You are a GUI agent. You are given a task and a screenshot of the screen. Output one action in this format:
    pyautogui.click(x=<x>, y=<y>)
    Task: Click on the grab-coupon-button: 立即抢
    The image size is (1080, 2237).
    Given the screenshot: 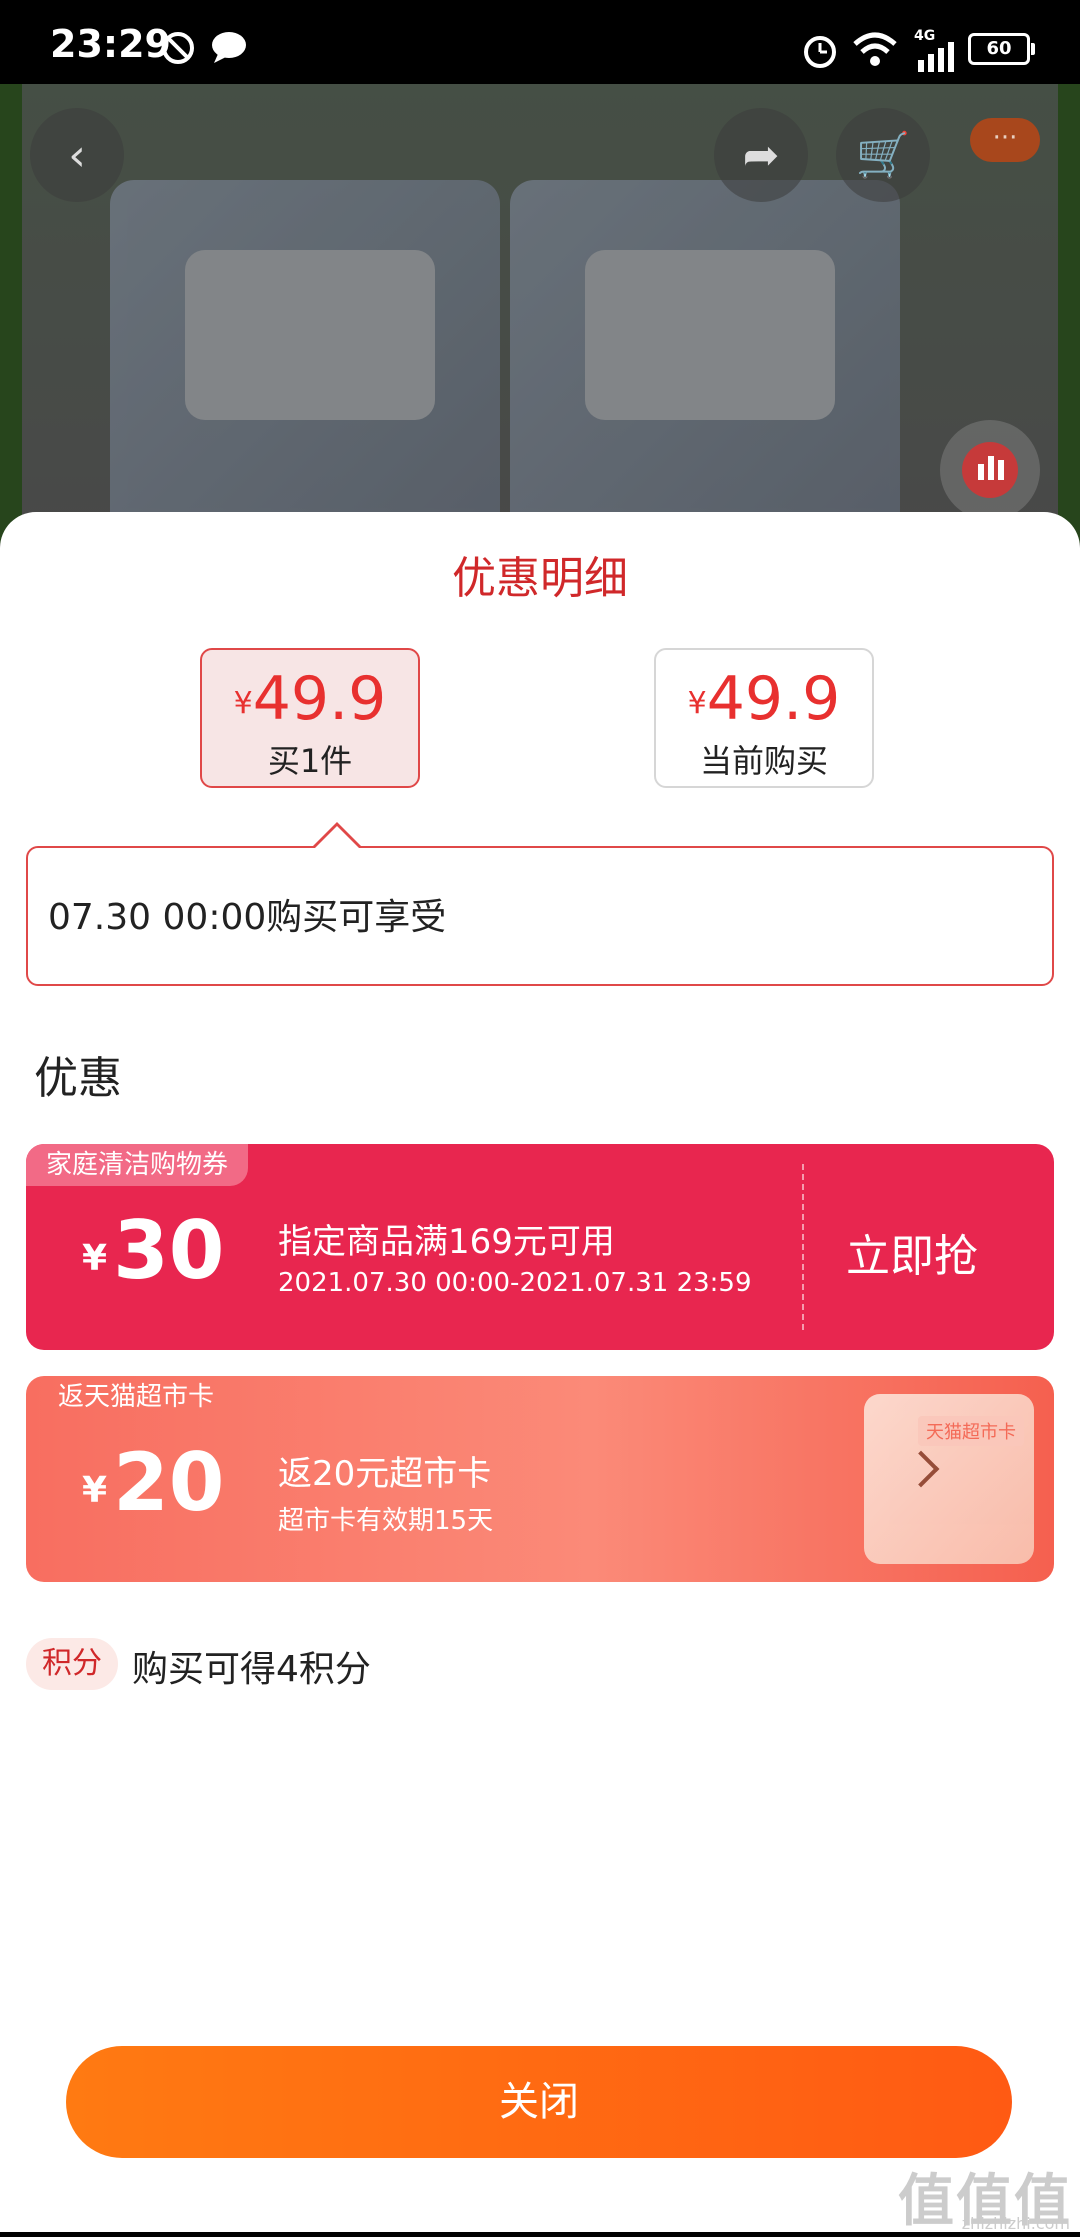 What is the action you would take?
    pyautogui.click(x=912, y=1252)
    